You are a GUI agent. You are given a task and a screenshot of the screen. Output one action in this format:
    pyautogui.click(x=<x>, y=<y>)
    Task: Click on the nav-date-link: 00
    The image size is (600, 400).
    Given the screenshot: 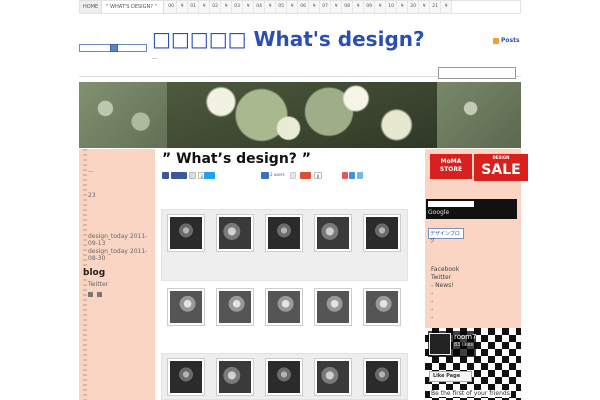 What is the action you would take?
    pyautogui.click(x=172, y=7)
    